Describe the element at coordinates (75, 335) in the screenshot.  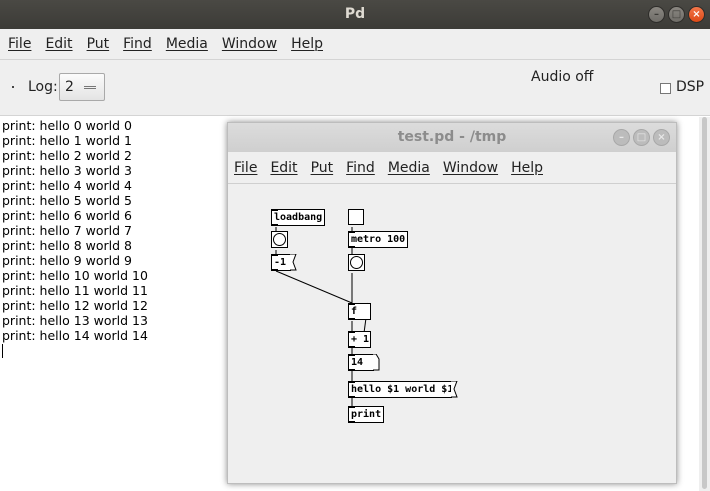
I see `console-line: print: hello 14 world 14` at that location.